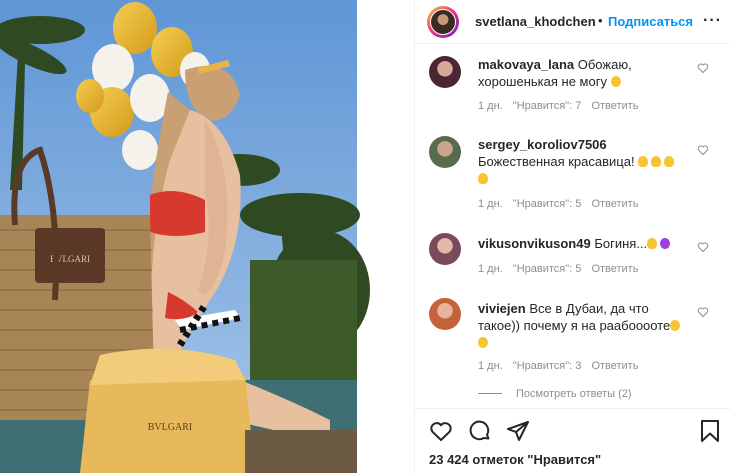 This screenshot has width=730, height=473. Describe the element at coordinates (518, 431) in the screenshot. I see `share-icon` at that location.